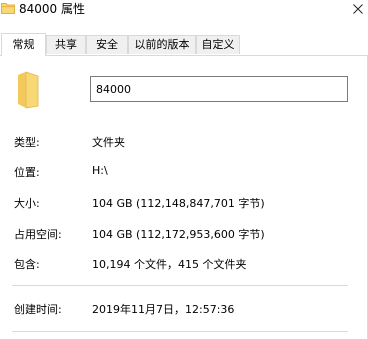  Describe the element at coordinates (163, 309) in the screenshot. I see `created-value: 2019年11月7日，12:57:36` at that location.